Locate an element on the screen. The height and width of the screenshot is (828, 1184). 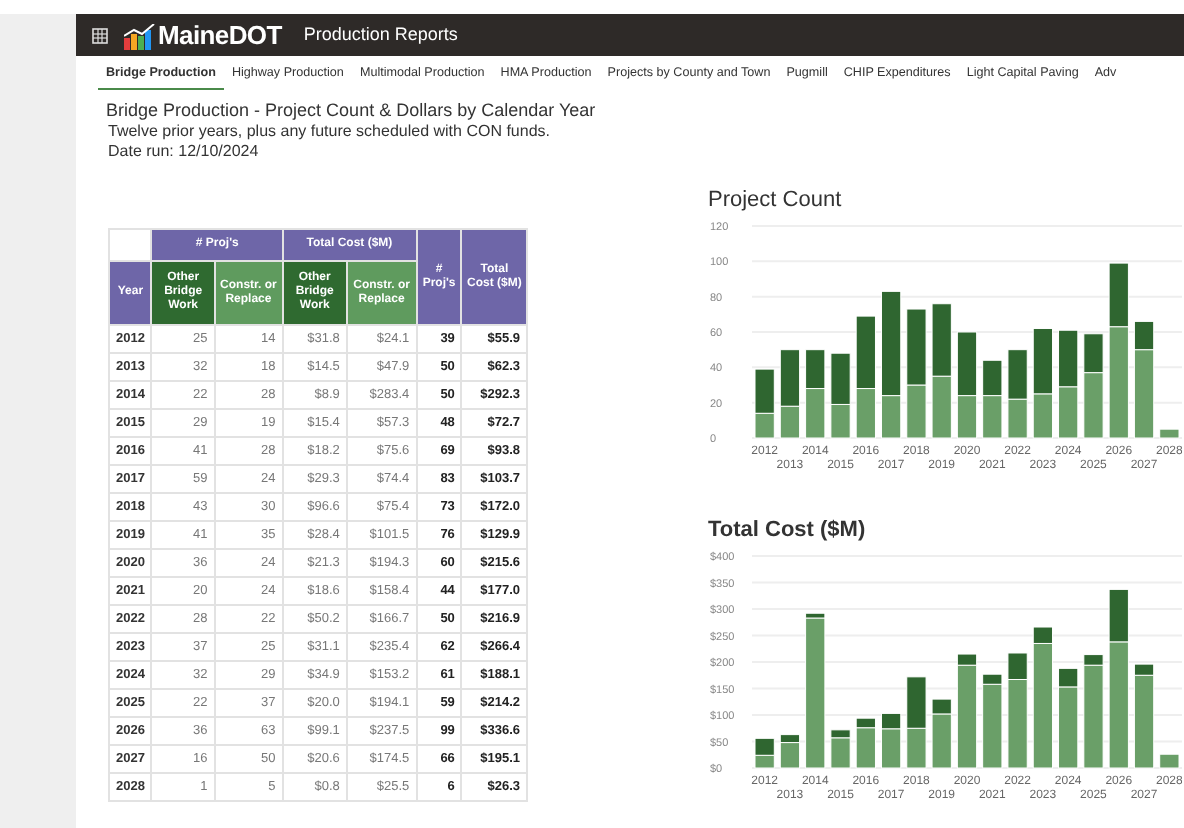
date-run: Date run: 12/10/2024 is located at coordinates (183, 152).